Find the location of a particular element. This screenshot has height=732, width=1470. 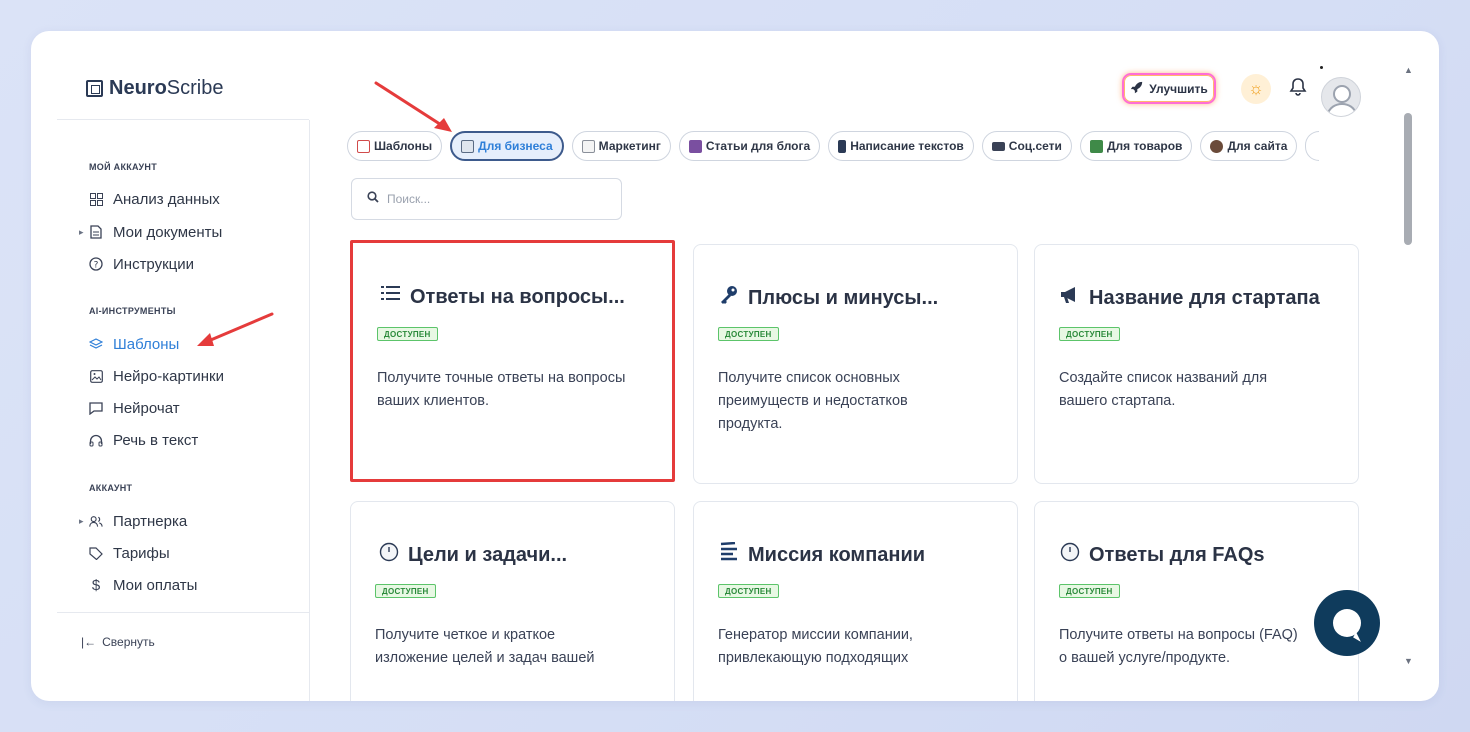

top-header: NeuroScribe Улучшить ☼ is located at coordinates (716, 75).